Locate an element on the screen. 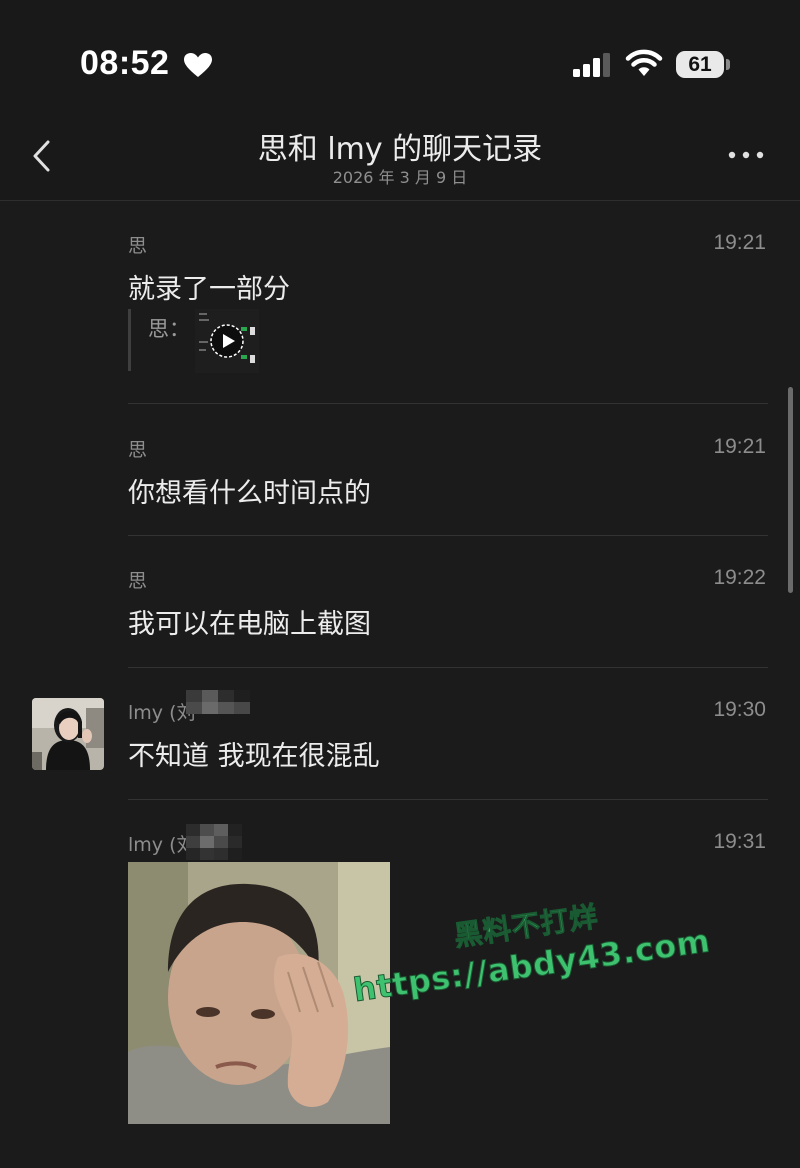  quote-bar is located at coordinates (129, 340).